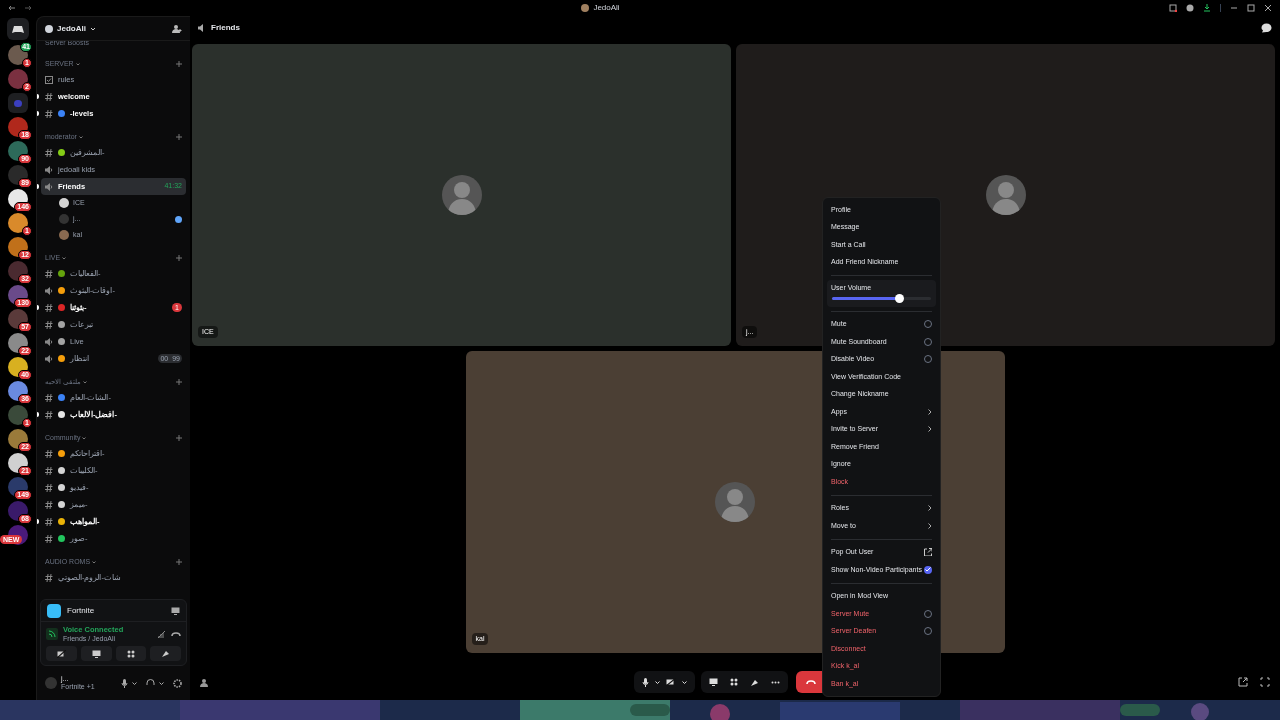 Image resolution: width=1280 pixels, height=720 pixels. Describe the element at coordinates (225, 28) in the screenshot. I see `channel-title: Friends` at that location.